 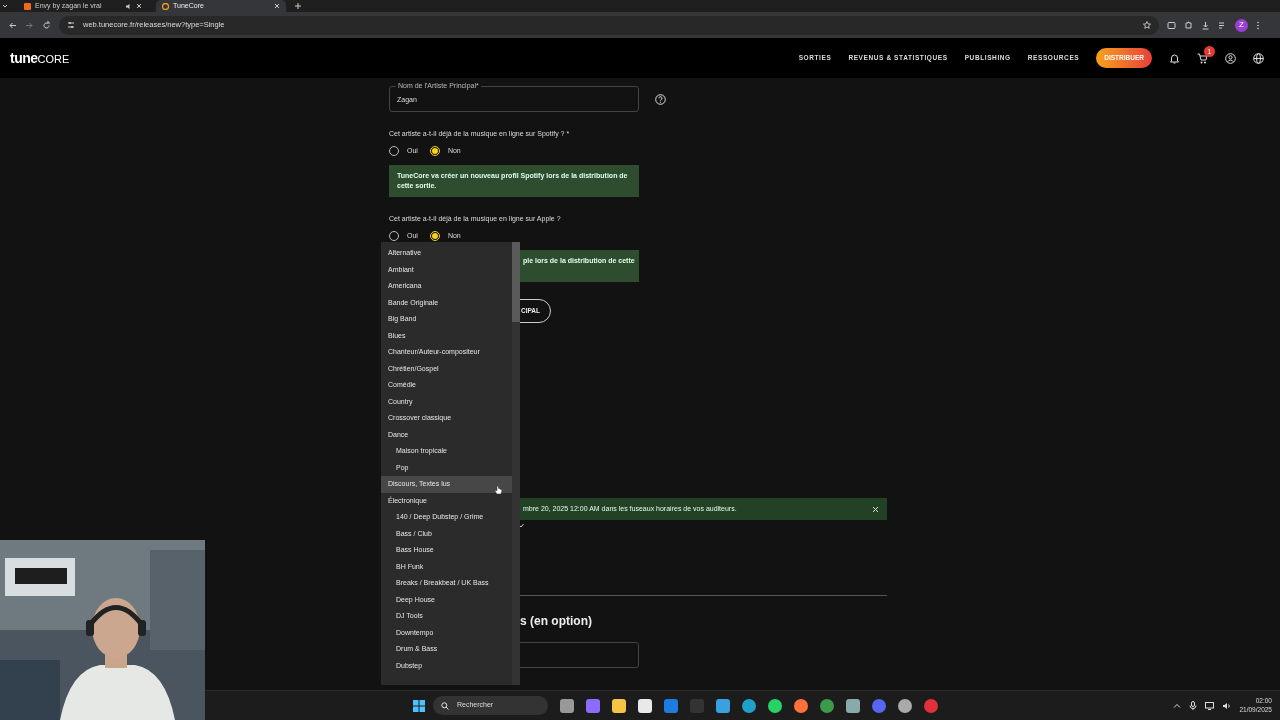 I want to click on playlist-icon, so click(x=1222, y=25).